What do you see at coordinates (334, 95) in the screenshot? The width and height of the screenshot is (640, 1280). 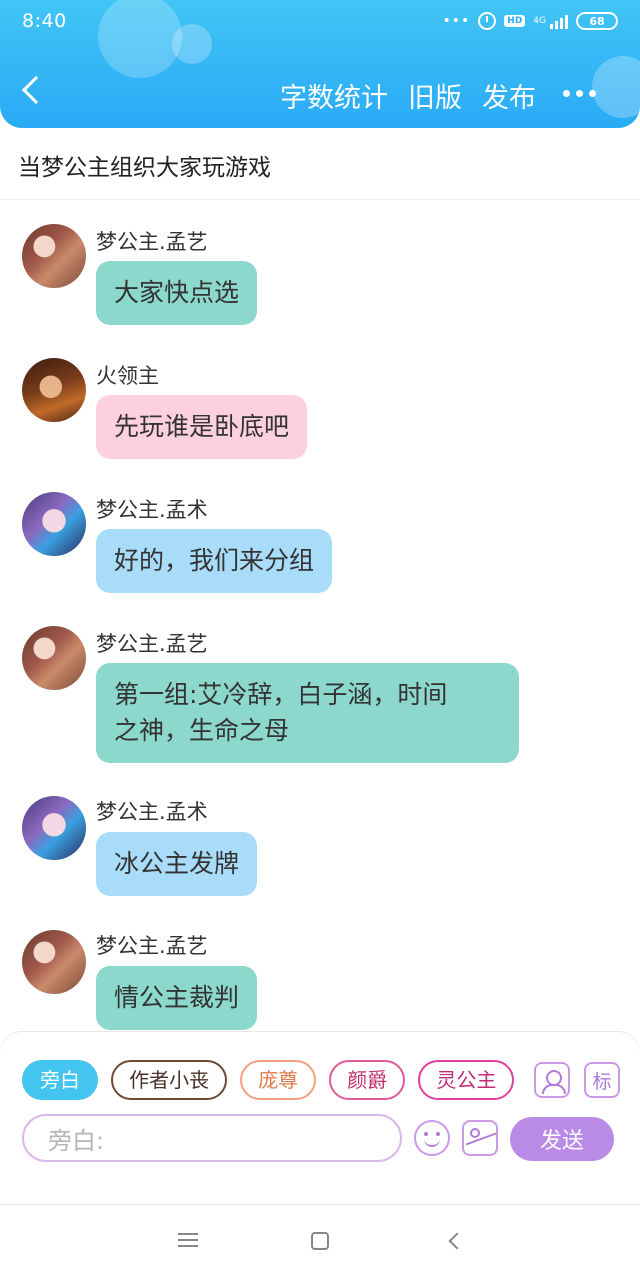 I see `word-count-button: 字数统计` at bounding box center [334, 95].